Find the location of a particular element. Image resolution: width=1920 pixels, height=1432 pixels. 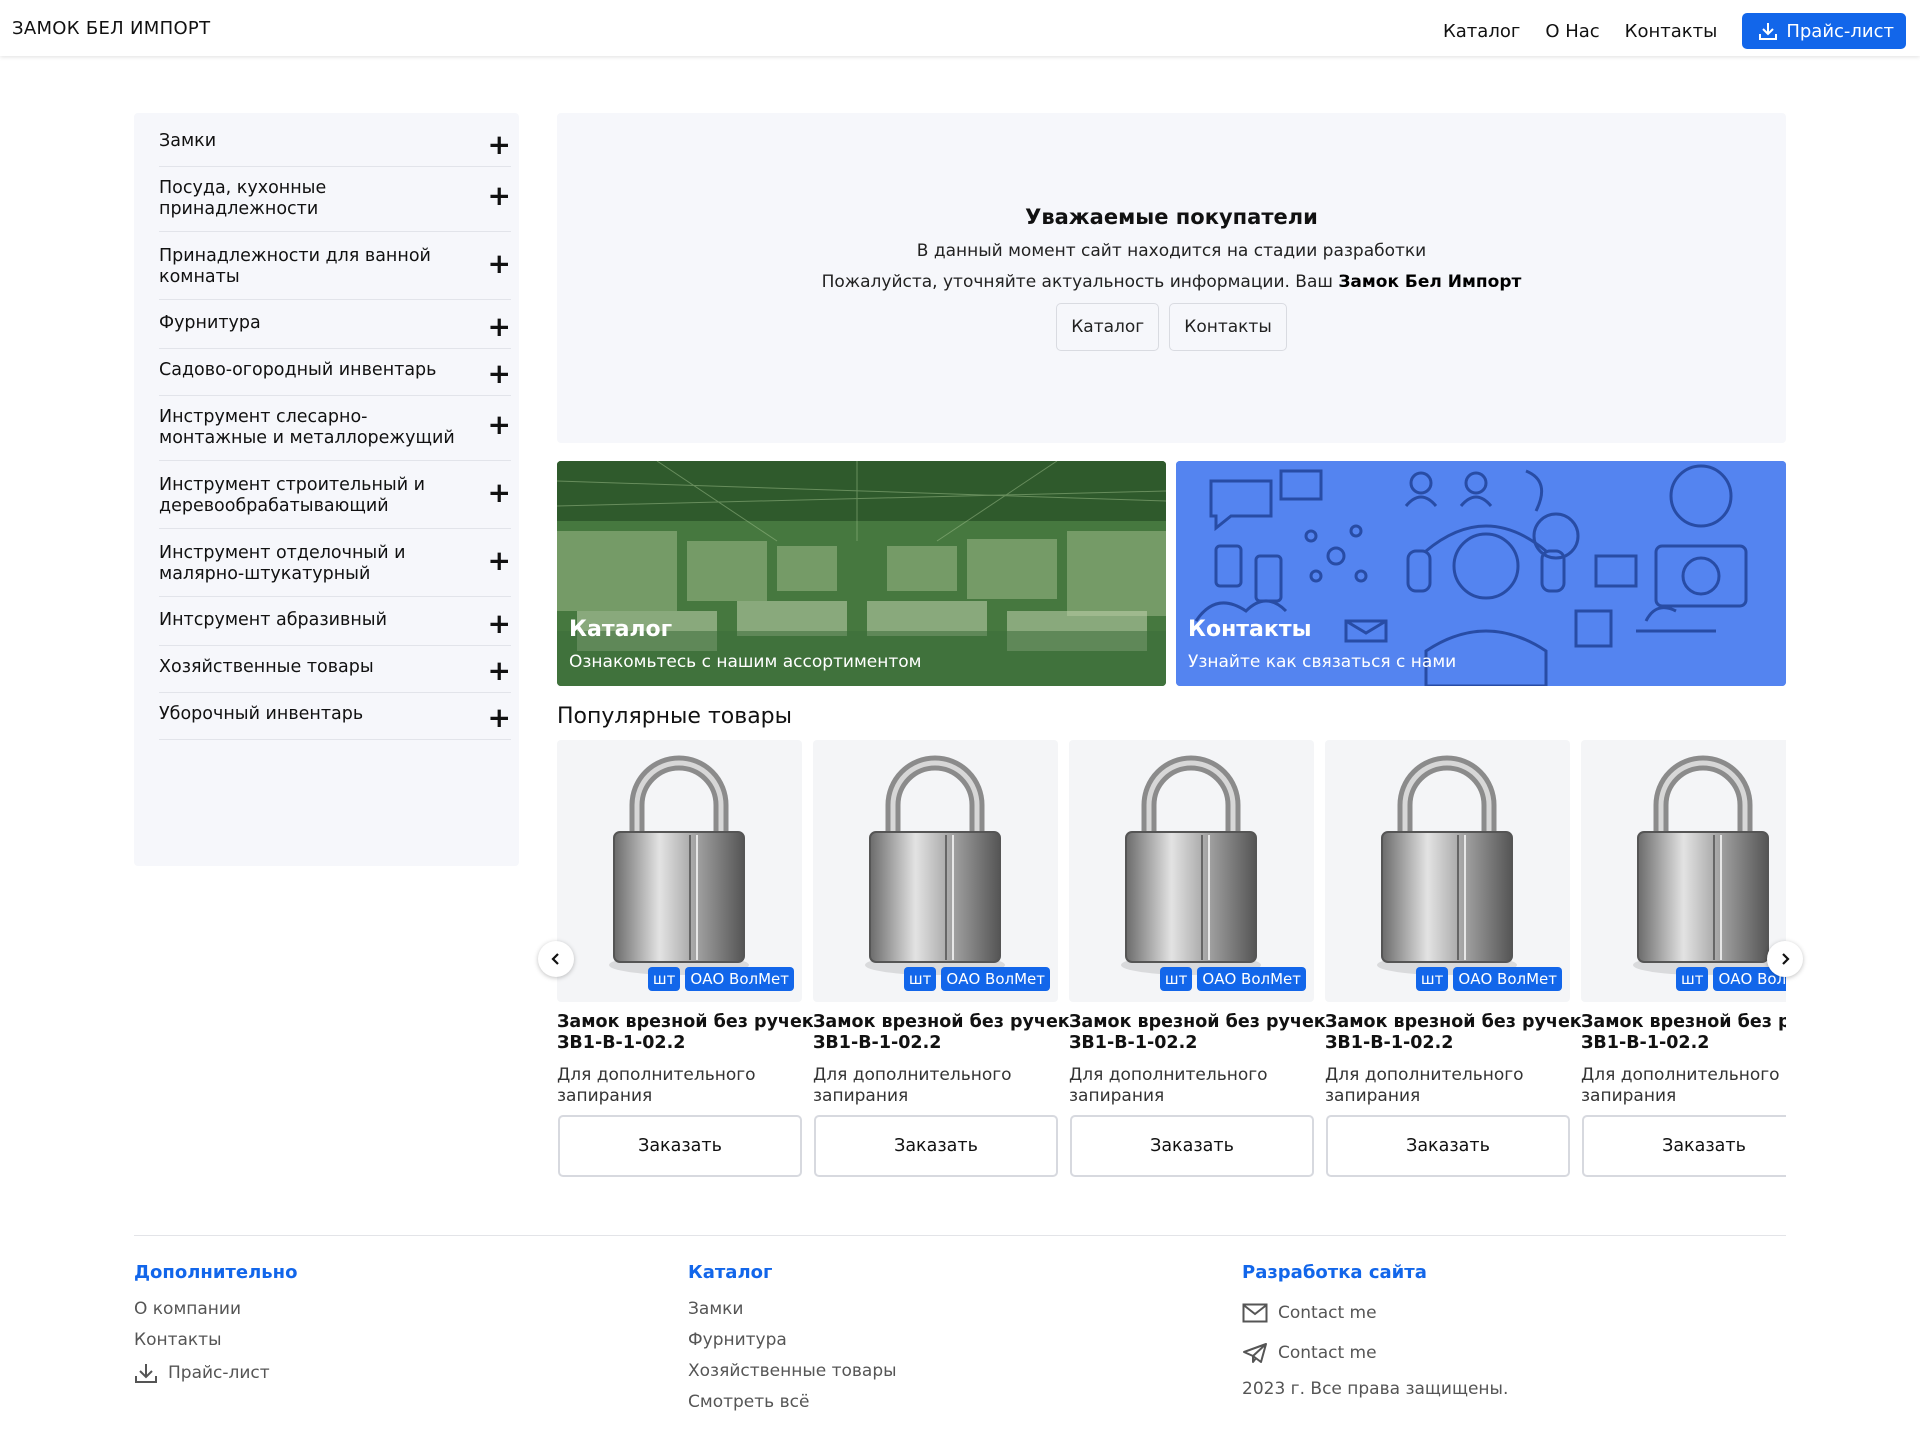

price-list-button: Прайс-лист is located at coordinates (1824, 31).